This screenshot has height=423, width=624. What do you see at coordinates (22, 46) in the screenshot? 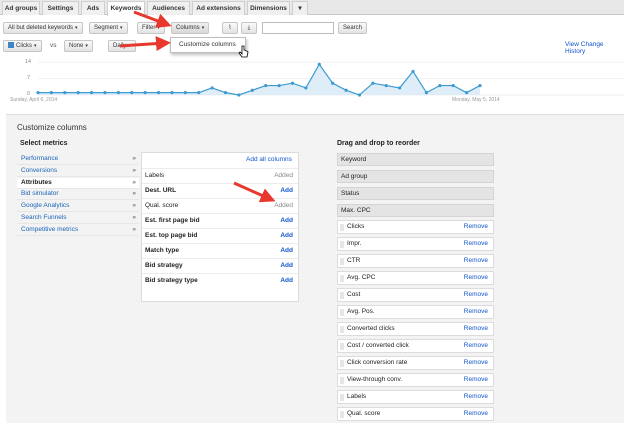
I see `metric1-select: Clicks ▾` at bounding box center [22, 46].